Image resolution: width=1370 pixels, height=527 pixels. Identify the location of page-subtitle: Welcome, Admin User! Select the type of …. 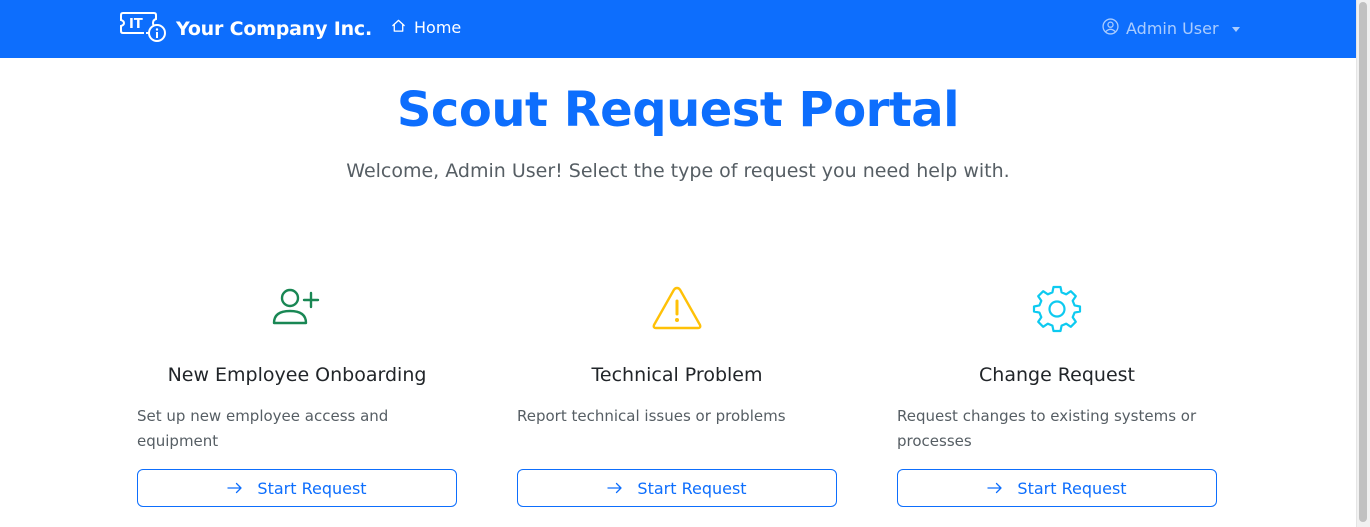
(678, 171).